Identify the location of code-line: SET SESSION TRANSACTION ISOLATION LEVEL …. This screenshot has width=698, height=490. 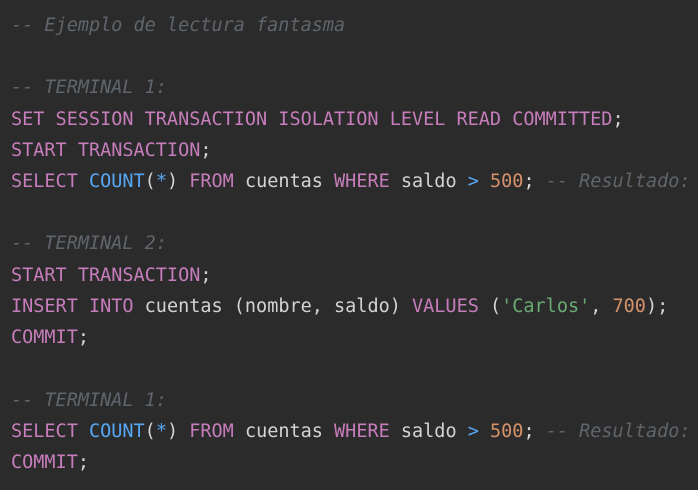
(317, 119).